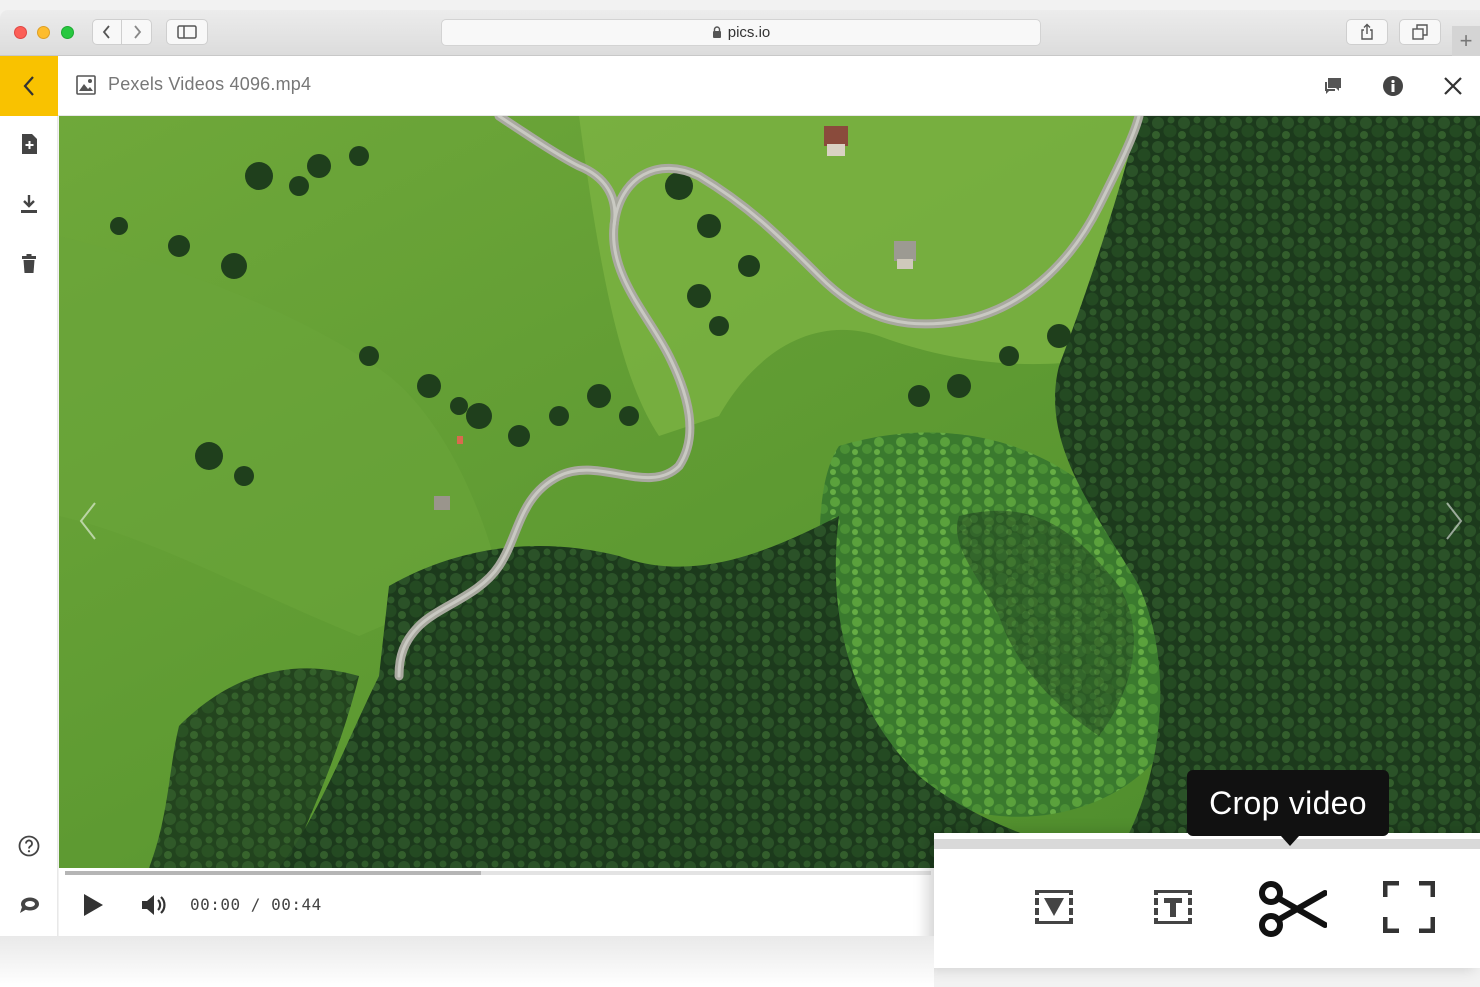 Image resolution: width=1480 pixels, height=987 pixels. I want to click on volume-button, so click(154, 905).